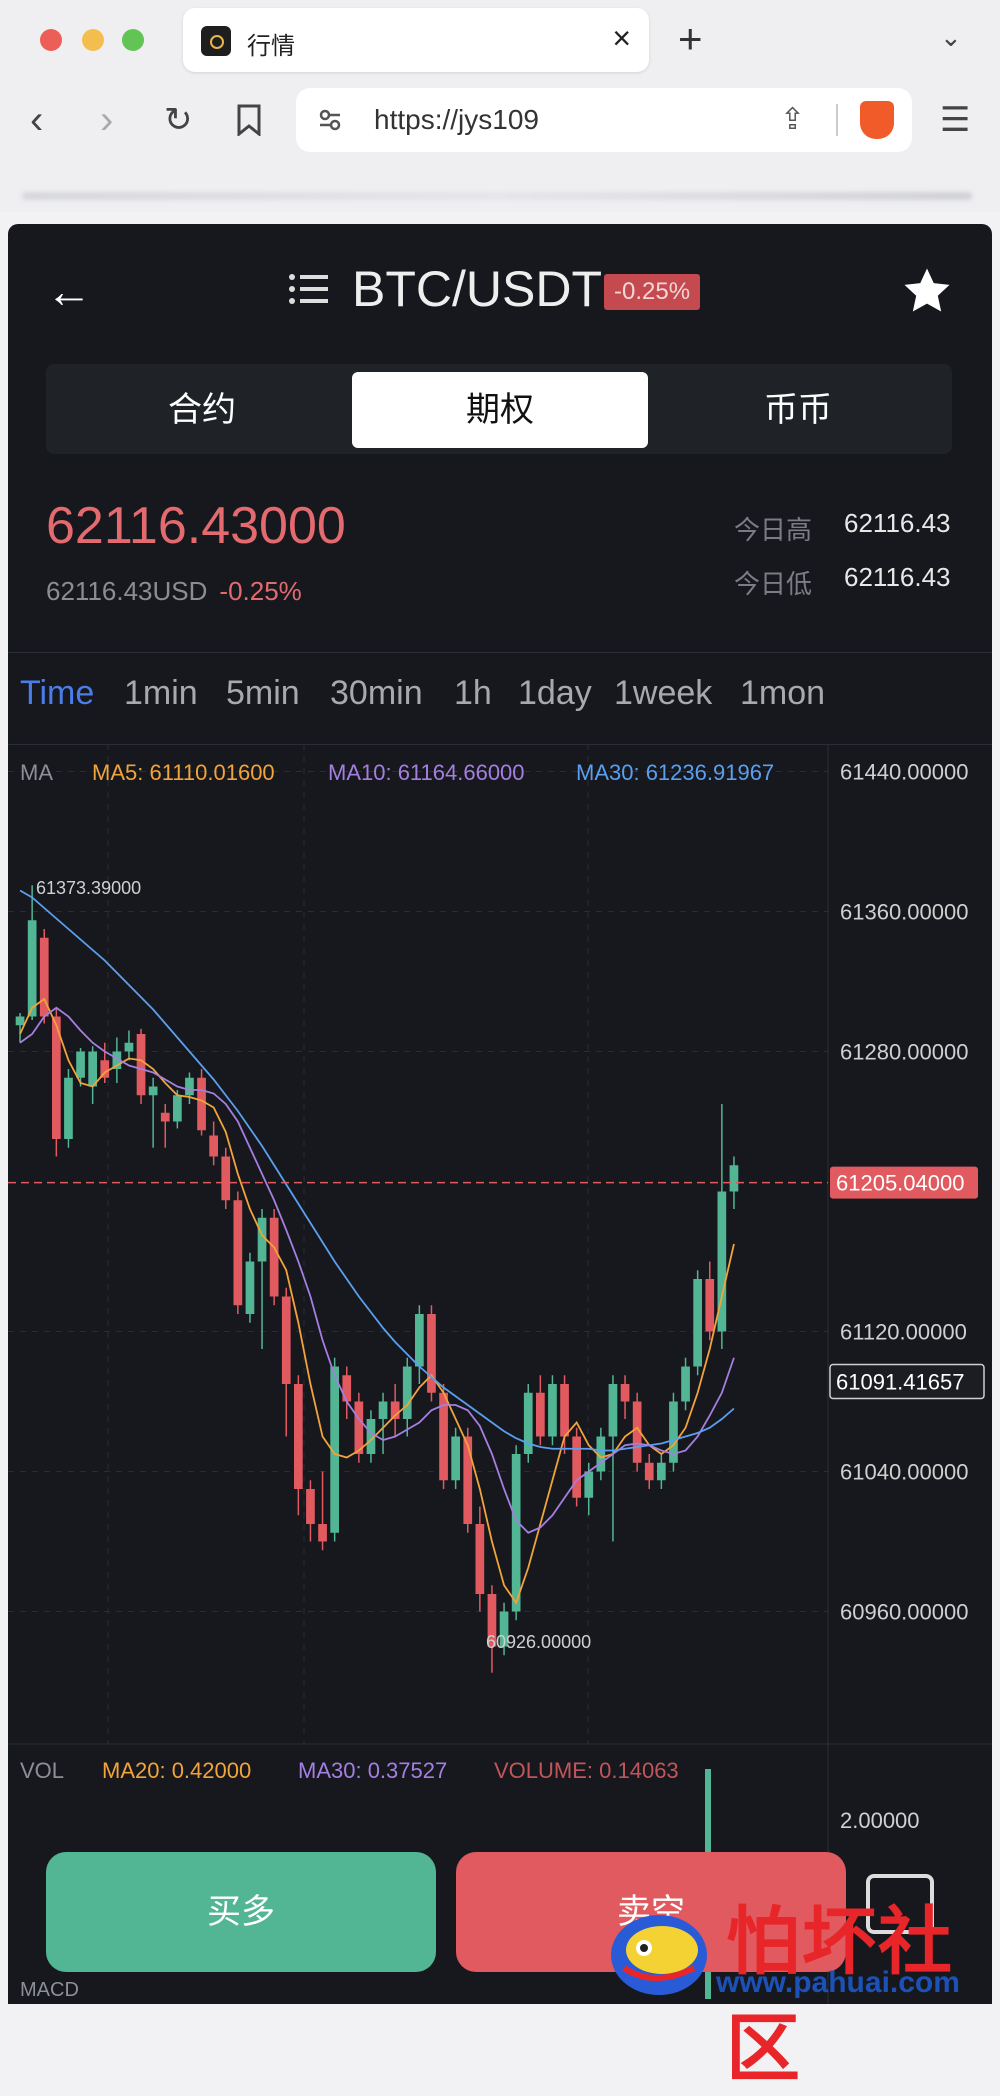 This screenshot has width=1000, height=2096. Describe the element at coordinates (161, 693) in the screenshot. I see `timeframe-1min: 1min` at that location.